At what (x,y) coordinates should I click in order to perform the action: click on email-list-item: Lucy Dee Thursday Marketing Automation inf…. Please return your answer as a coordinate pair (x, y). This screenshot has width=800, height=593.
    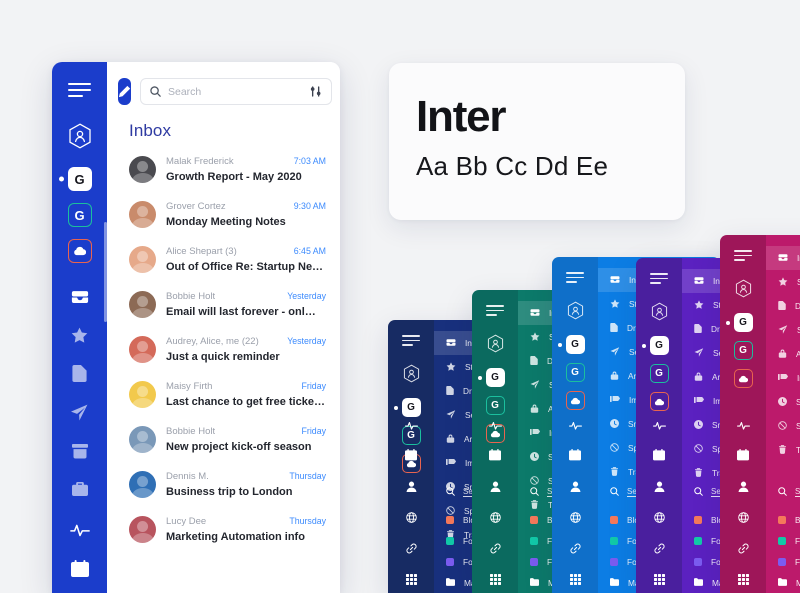
    Looking at the image, I should click on (227, 529).